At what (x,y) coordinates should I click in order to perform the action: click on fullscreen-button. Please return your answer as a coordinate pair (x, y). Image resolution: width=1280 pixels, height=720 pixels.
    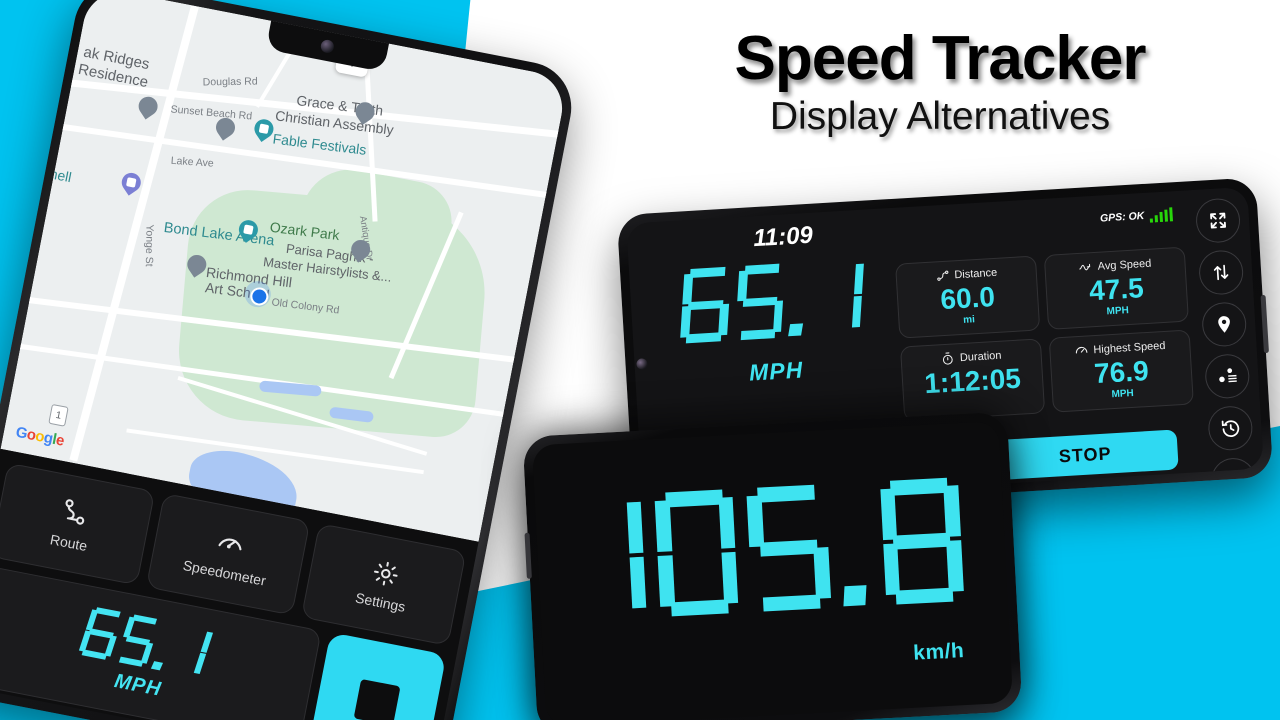
    Looking at the image, I should click on (1218, 220).